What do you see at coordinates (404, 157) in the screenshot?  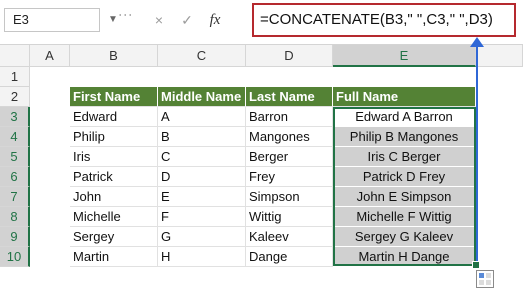 I see `table-row-3-full: Iris C Berger` at bounding box center [404, 157].